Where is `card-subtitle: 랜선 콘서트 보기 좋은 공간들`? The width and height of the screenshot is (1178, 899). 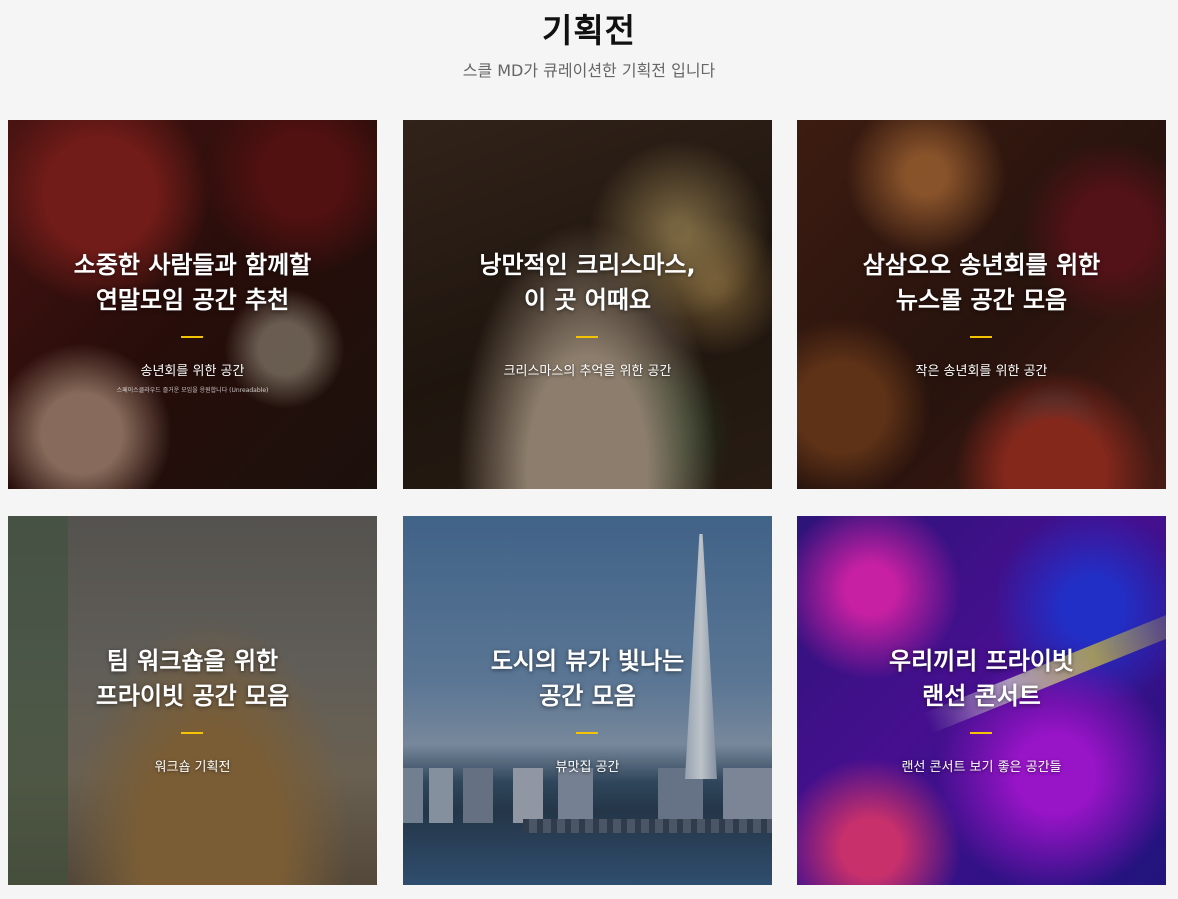 card-subtitle: 랜선 콘서트 보기 좋은 공간들 is located at coordinates (981, 767).